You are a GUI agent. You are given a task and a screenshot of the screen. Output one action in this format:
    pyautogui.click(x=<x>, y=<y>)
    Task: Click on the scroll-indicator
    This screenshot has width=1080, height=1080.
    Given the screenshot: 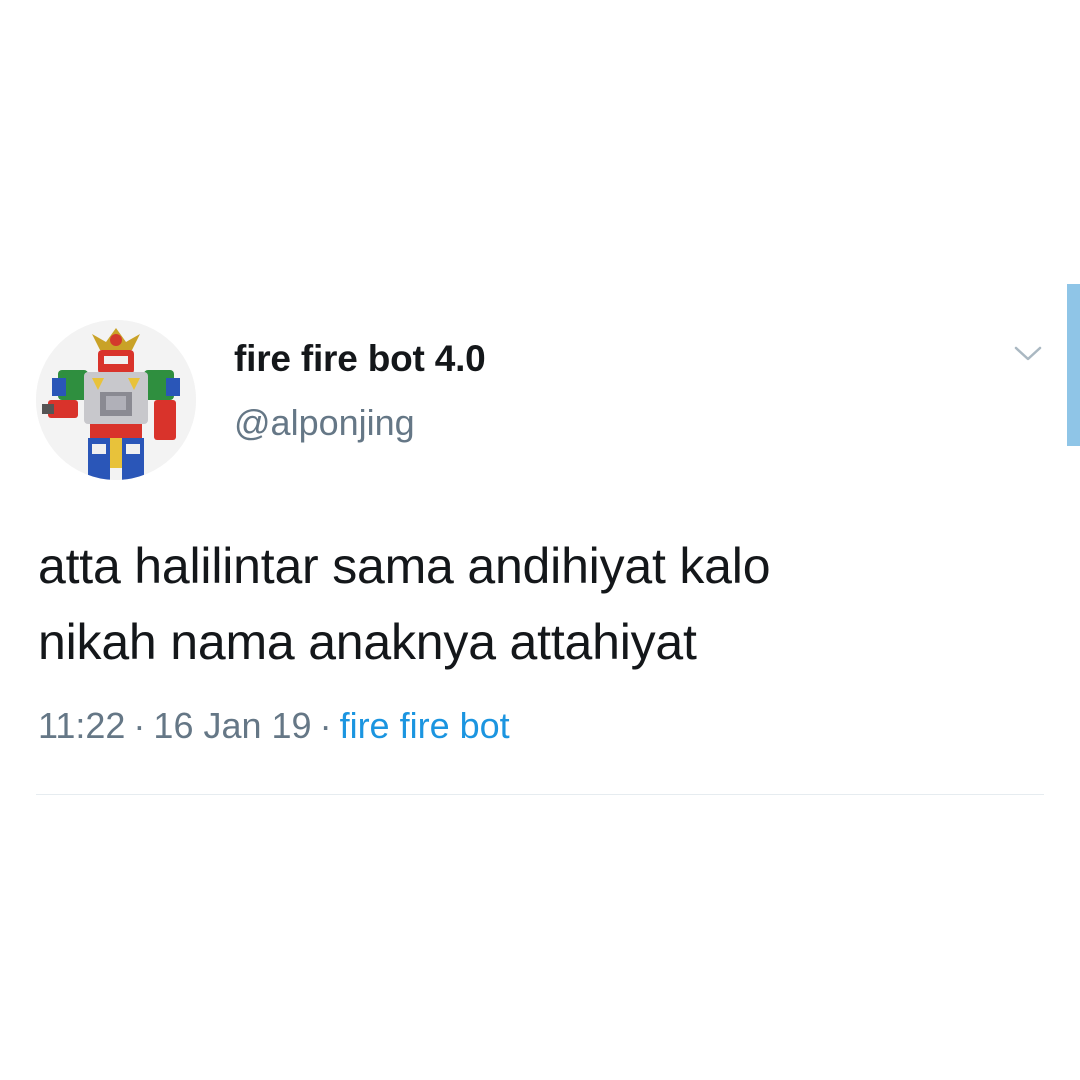 What is the action you would take?
    pyautogui.click(x=1073, y=365)
    